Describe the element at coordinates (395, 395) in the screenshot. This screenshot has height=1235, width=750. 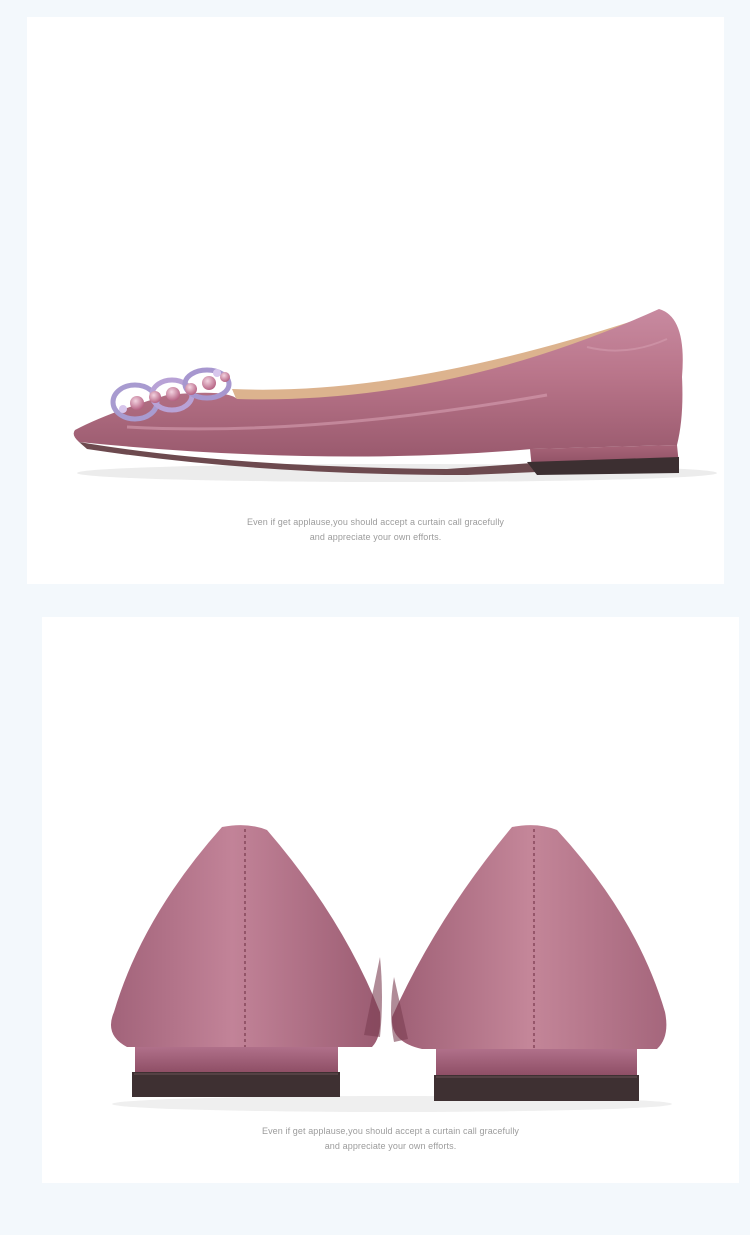
I see `shoe-side-illustration` at that location.